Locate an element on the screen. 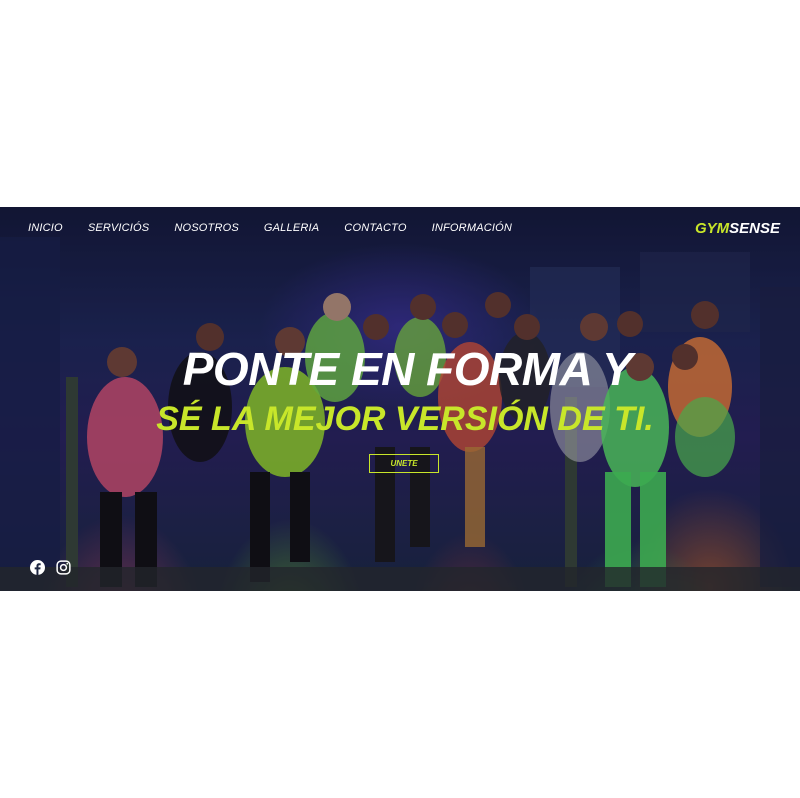 This screenshot has width=800, height=798. nav-item-informacion: INFORMACIÓN is located at coordinates (472, 228).